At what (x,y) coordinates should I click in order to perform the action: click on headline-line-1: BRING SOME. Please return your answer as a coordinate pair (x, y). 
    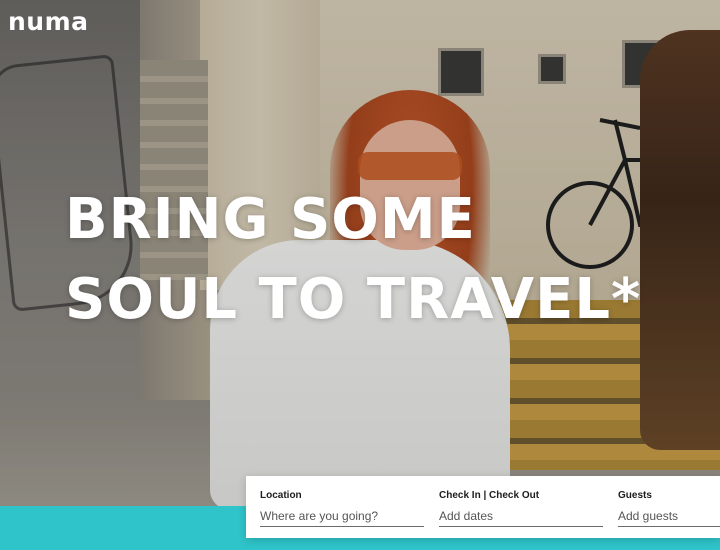
    Looking at the image, I should click on (270, 219).